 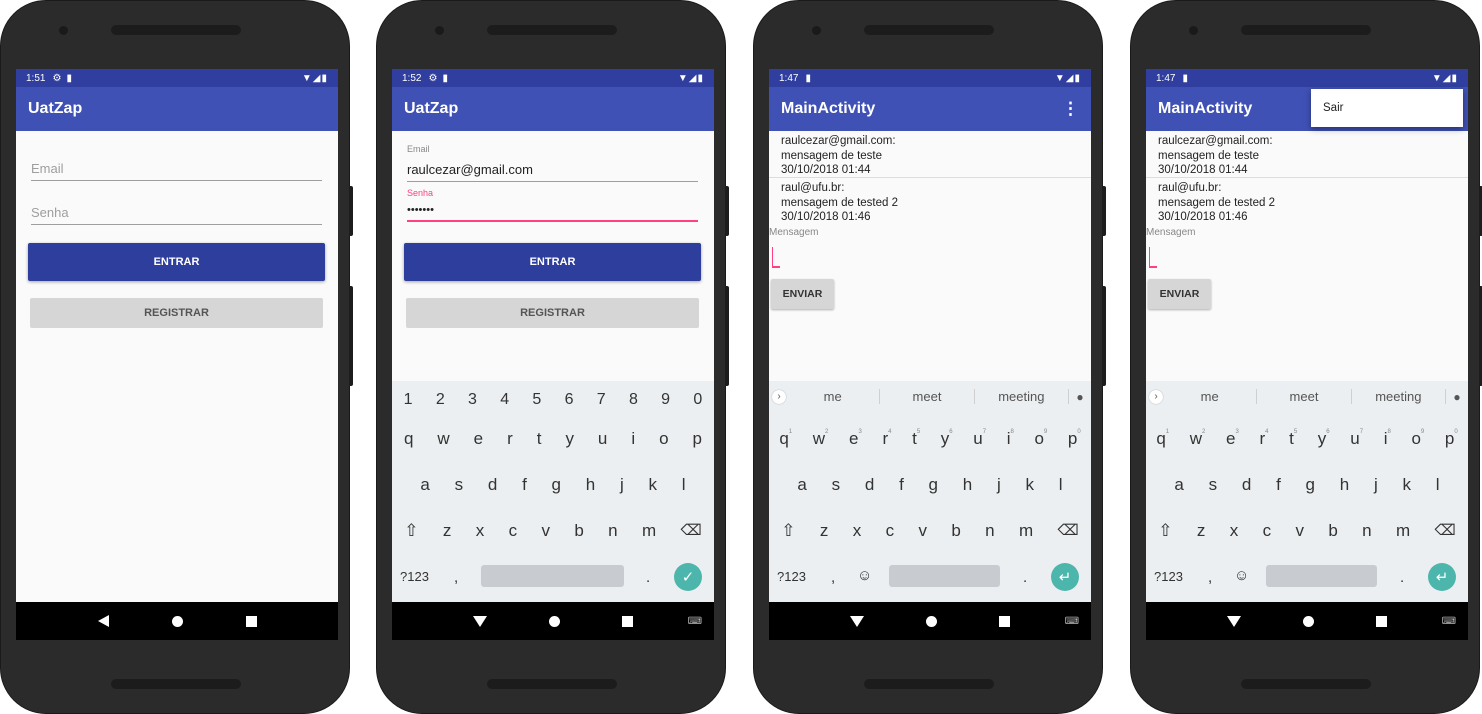 What do you see at coordinates (602, 439) in the screenshot?
I see `key: u` at bounding box center [602, 439].